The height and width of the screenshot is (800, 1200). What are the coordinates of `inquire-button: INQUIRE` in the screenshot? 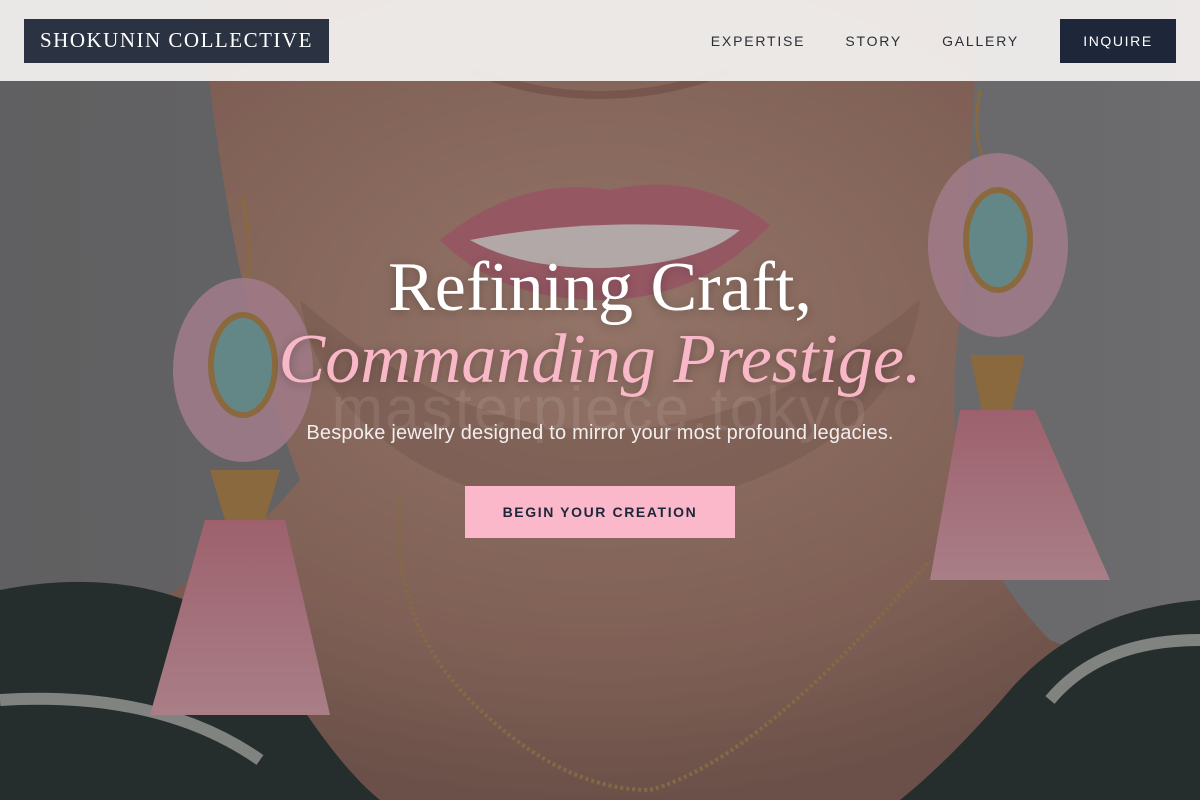 It's located at (1118, 40).